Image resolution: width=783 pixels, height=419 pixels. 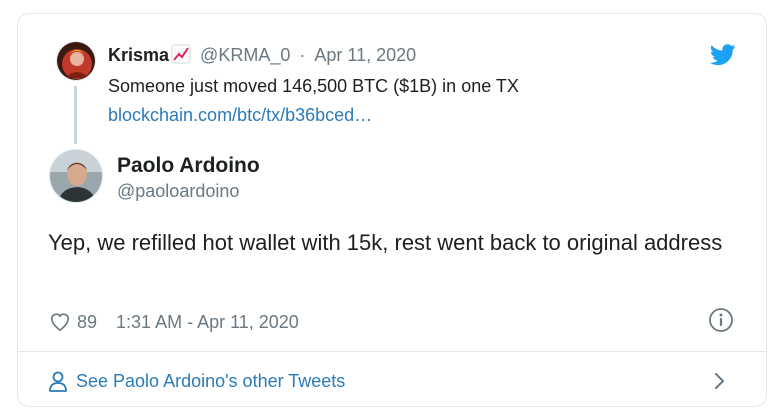 I want to click on like-count: 89, so click(x=87, y=322).